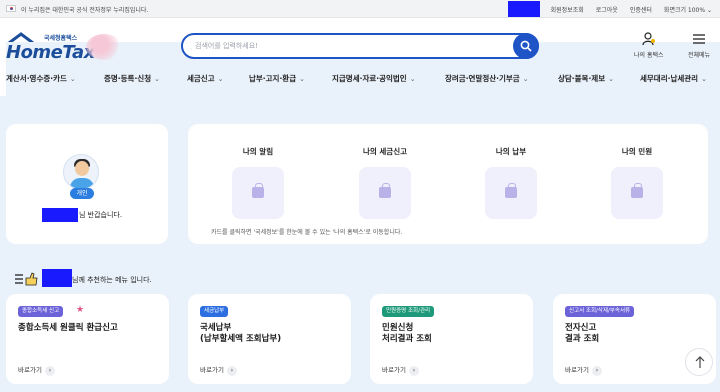  Describe the element at coordinates (26, 279) in the screenshot. I see `thumbs-up-icon` at that location.